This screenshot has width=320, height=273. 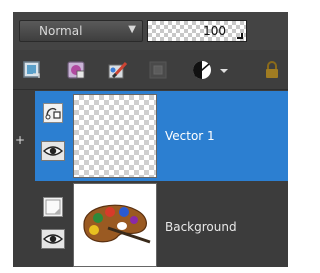 I want to click on chevron-down-icon: ▼, so click(x=132, y=29).